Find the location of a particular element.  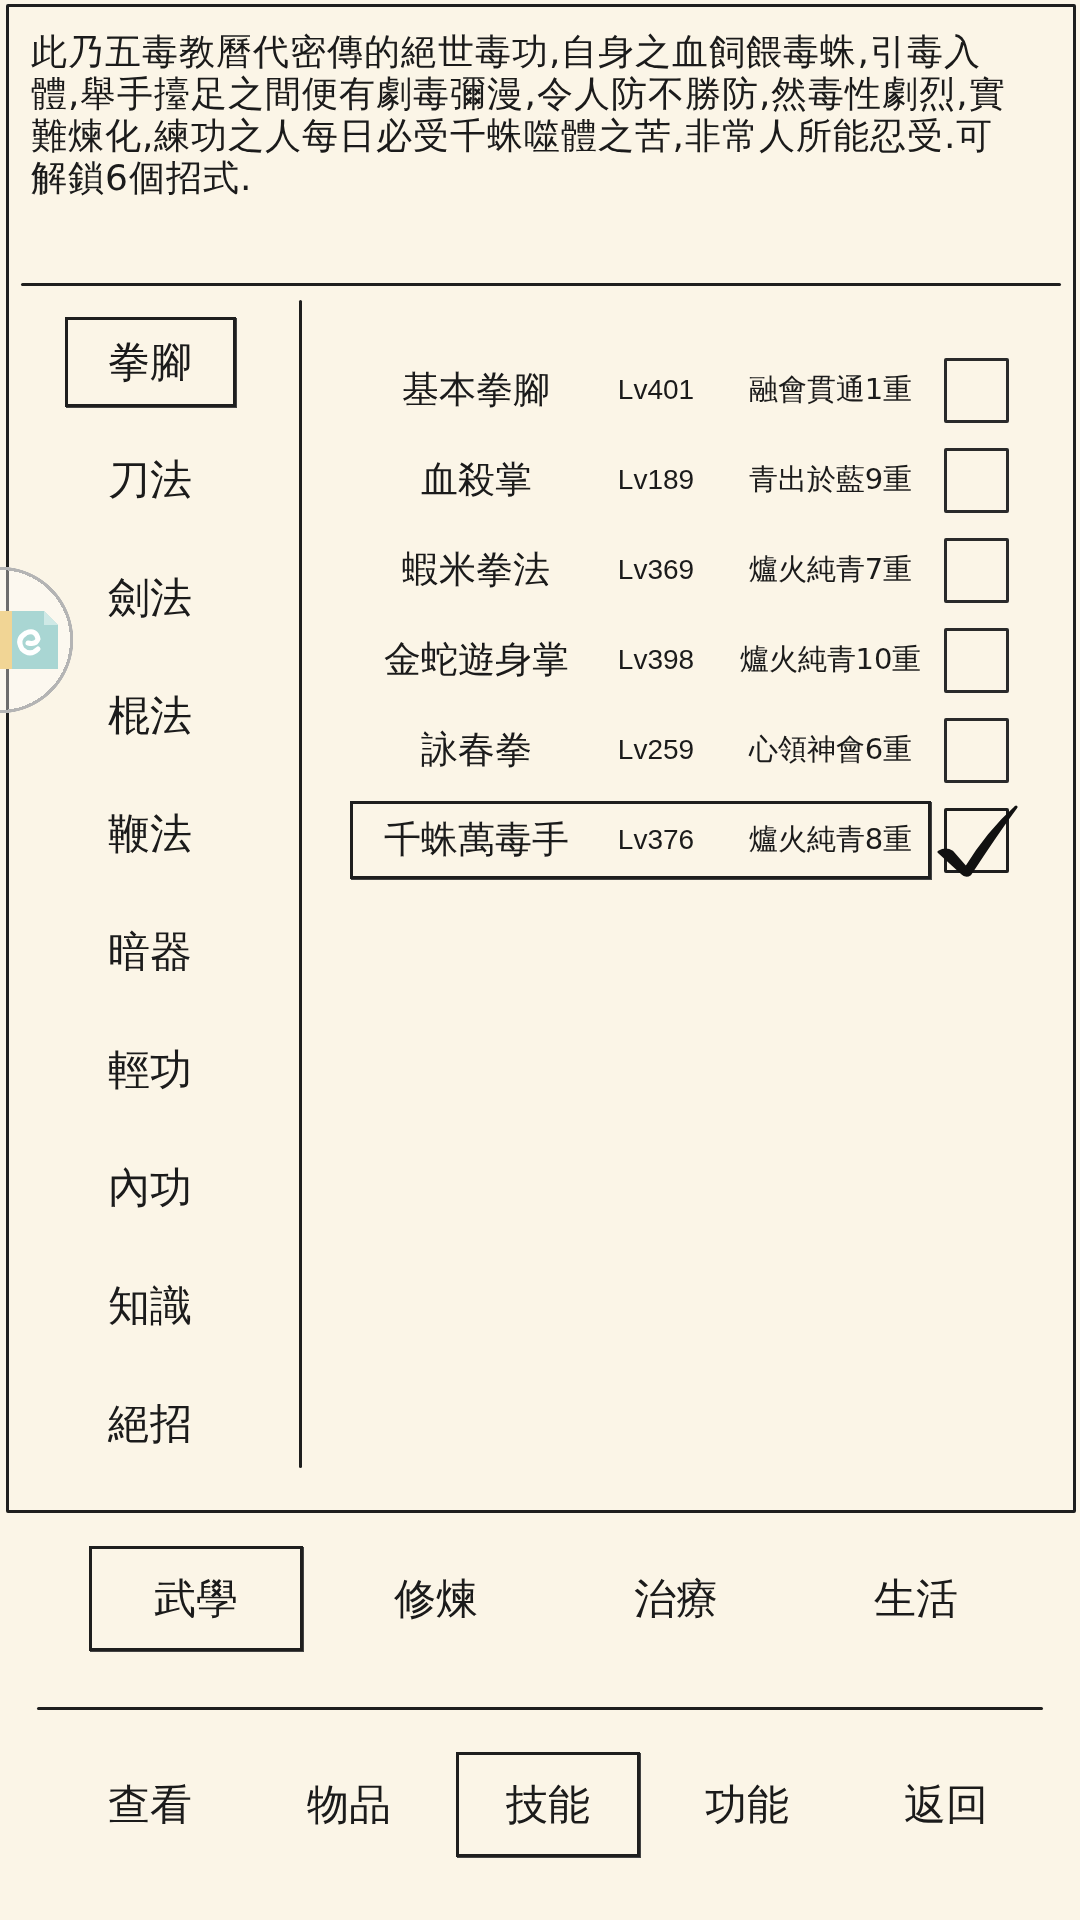

description-text: 此乃五毒教曆代密傳的絕世毒功,自身之血飼餵毒蛛,引毒入體,舉手擡足之間便有劇毒彌漫,令人防不勝防,然毒性劇烈,實難煉化,練功之人每日必受千蛛噬體之苦,非常人所能忍受.可解鎖6個招式. is located at coordinates (519, 115).